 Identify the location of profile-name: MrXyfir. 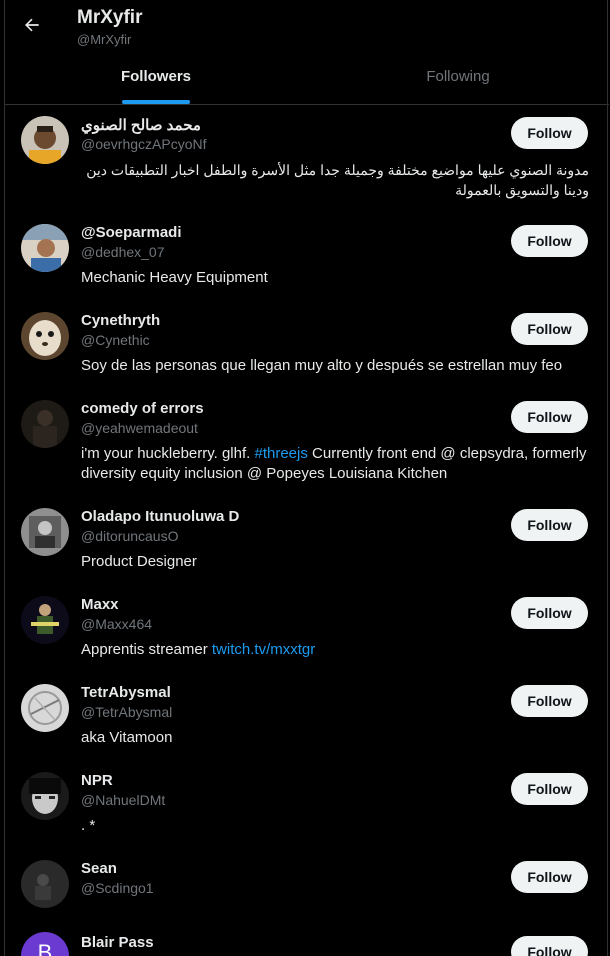
(110, 17).